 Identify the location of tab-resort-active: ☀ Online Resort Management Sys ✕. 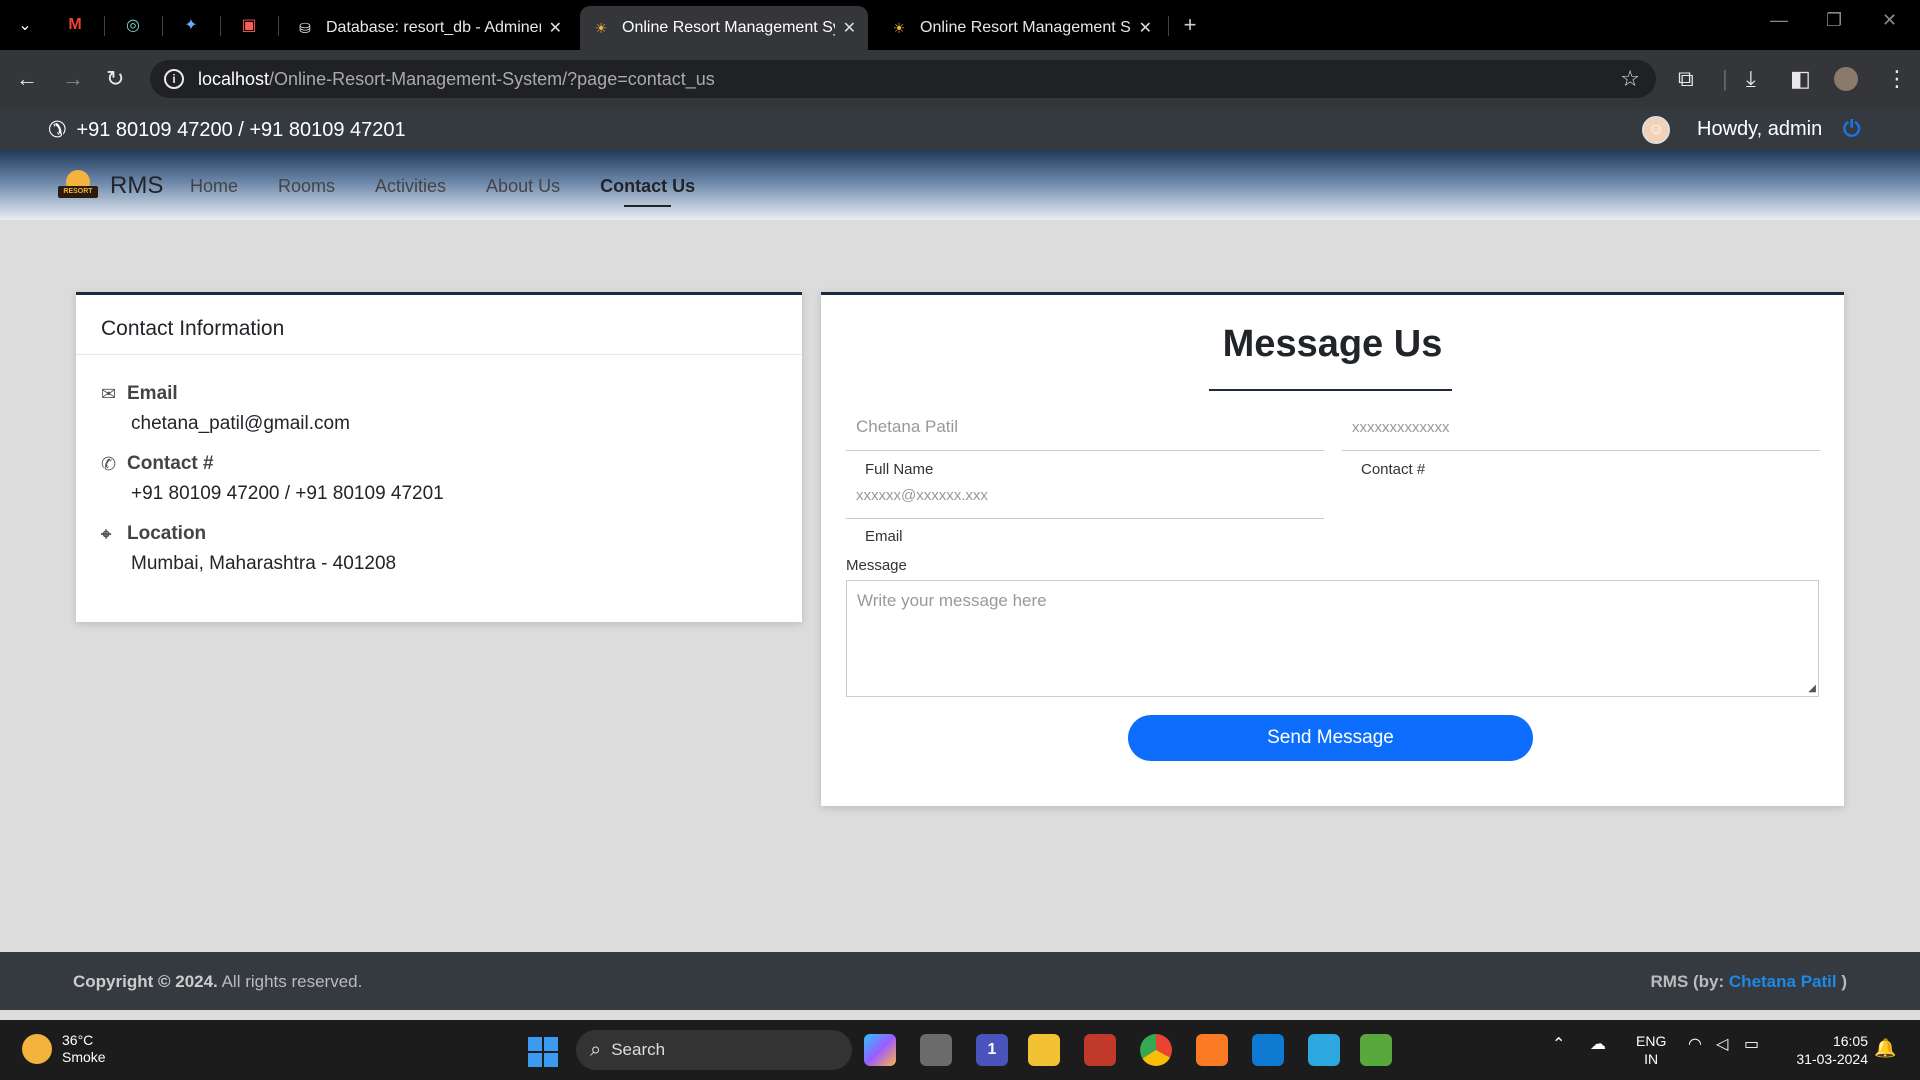
(724, 28).